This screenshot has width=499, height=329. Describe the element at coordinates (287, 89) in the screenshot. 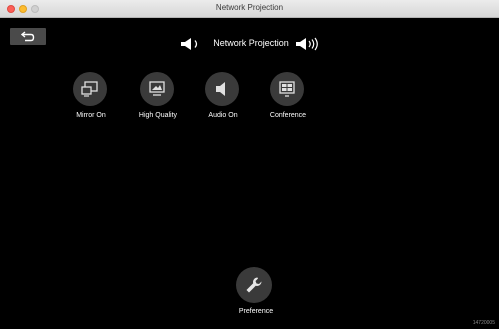

I see `conference-icon` at that location.